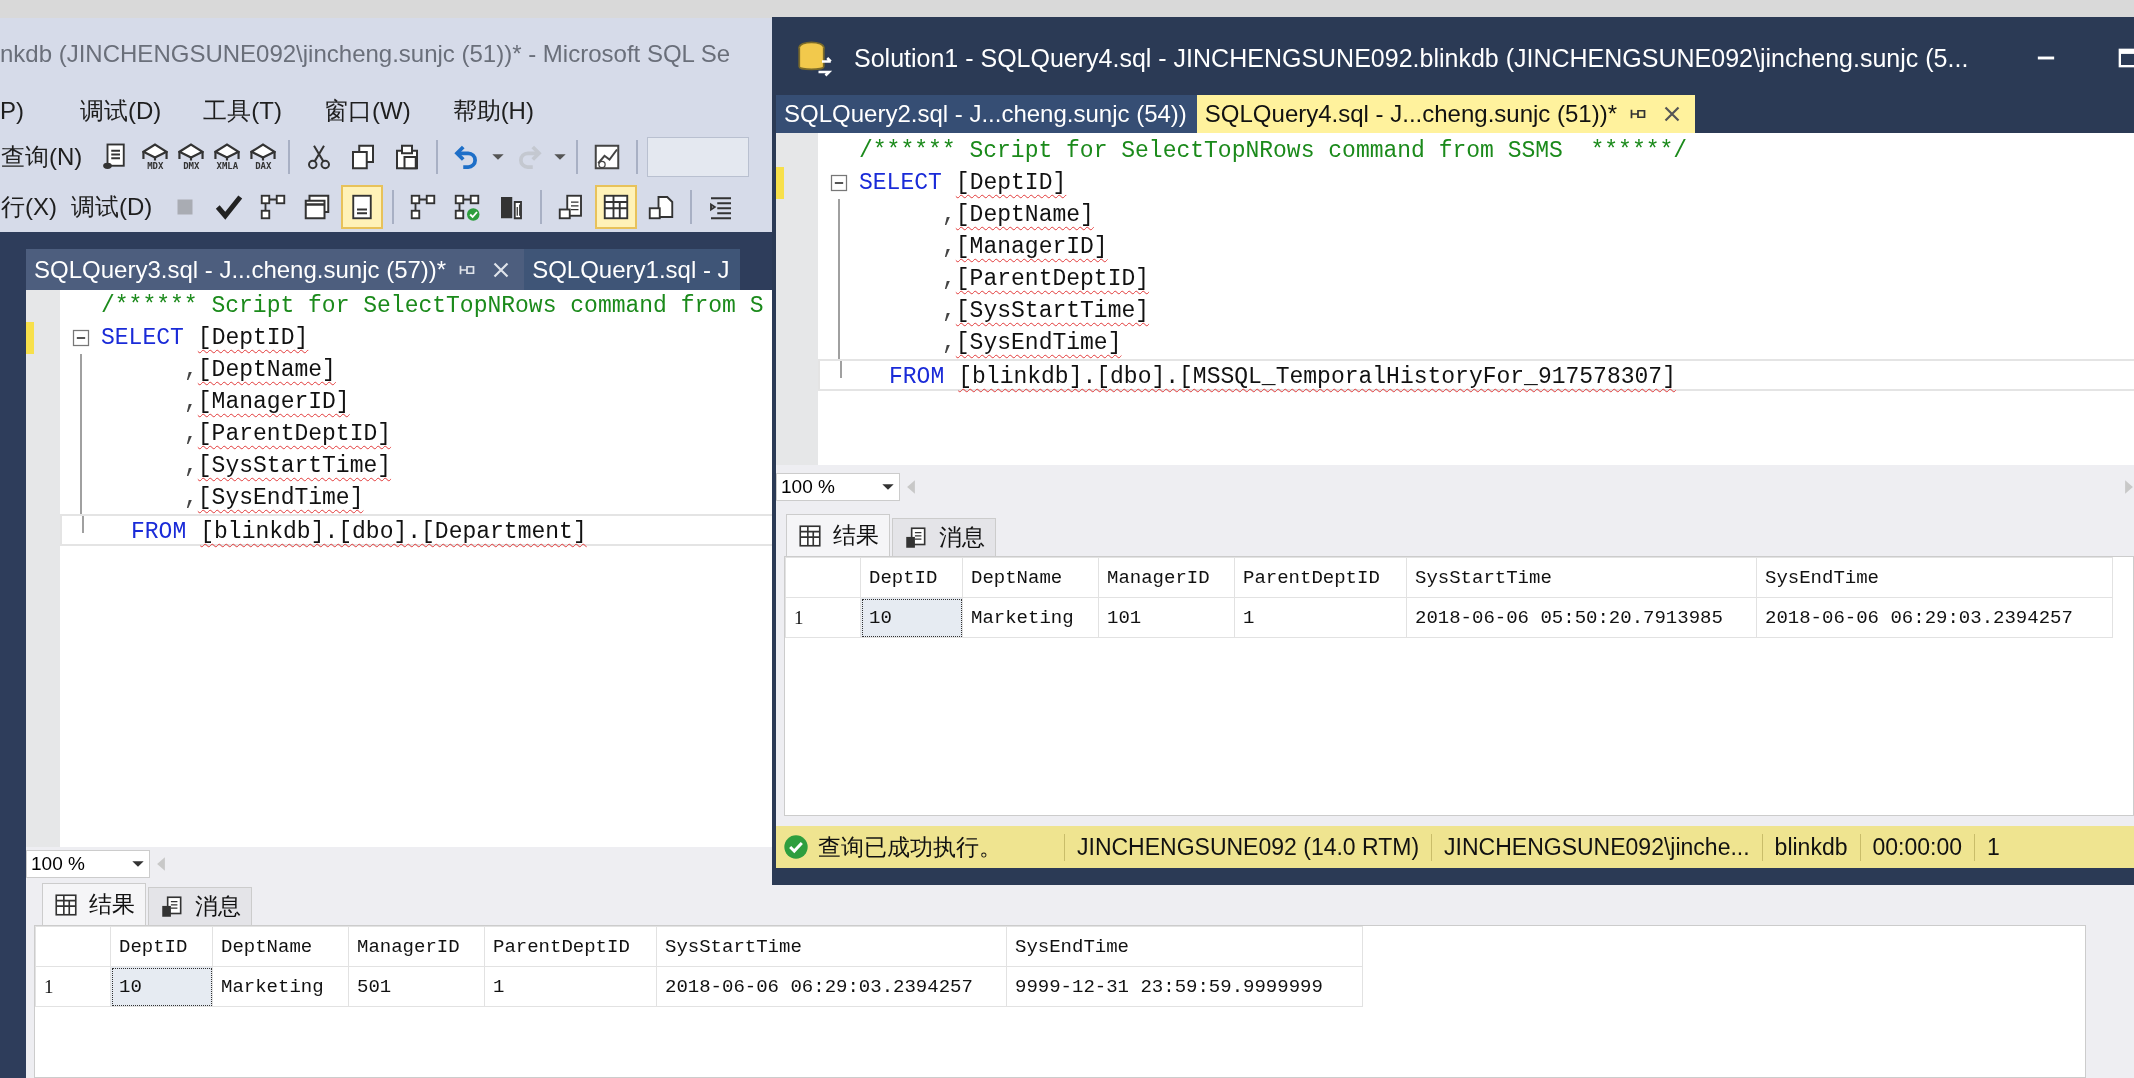 The image size is (2134, 1078). I want to click on menu-item: 工具(T), so click(252, 111).